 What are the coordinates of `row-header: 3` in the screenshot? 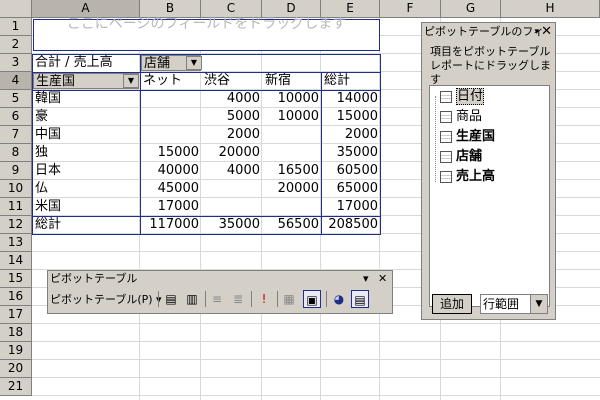 It's located at (16, 63).